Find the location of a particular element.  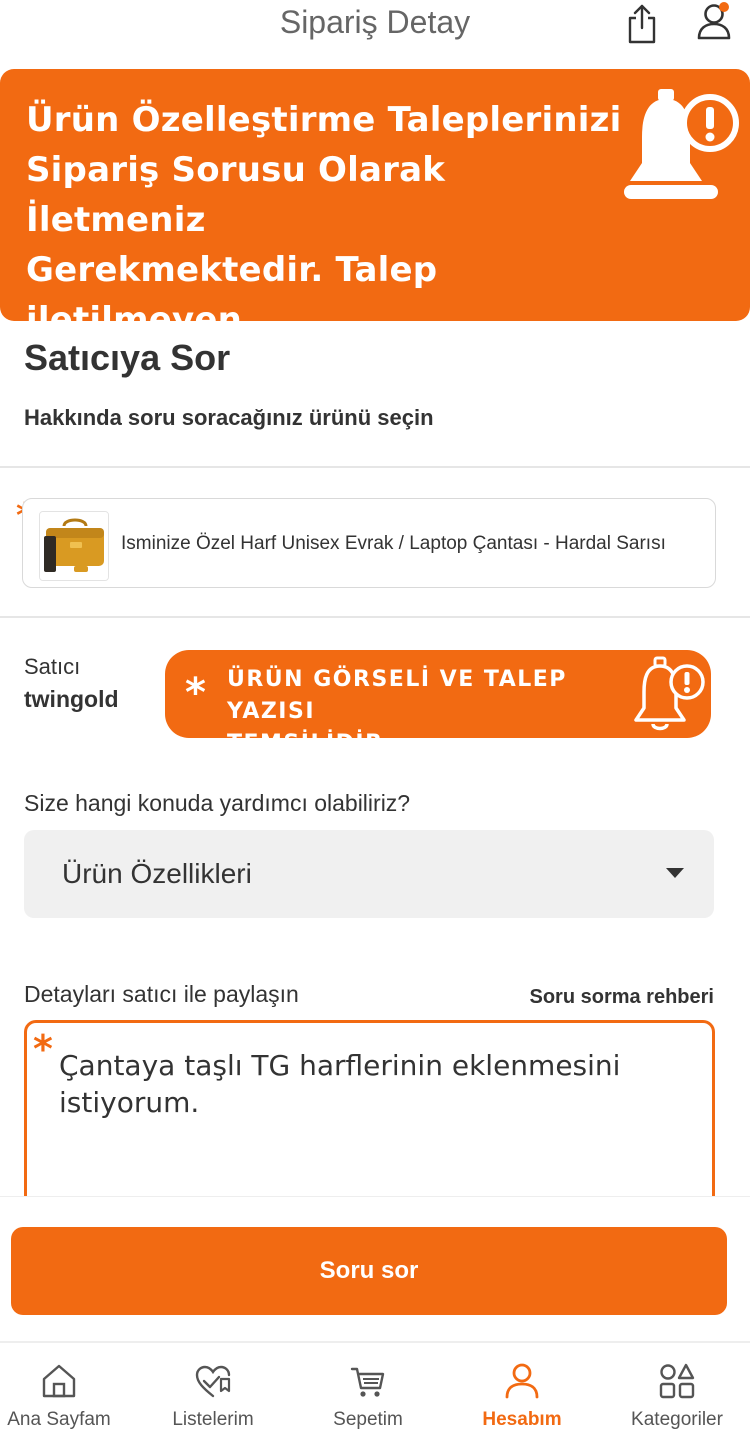

topic-select: Ürün Özellikleri is located at coordinates (369, 874).